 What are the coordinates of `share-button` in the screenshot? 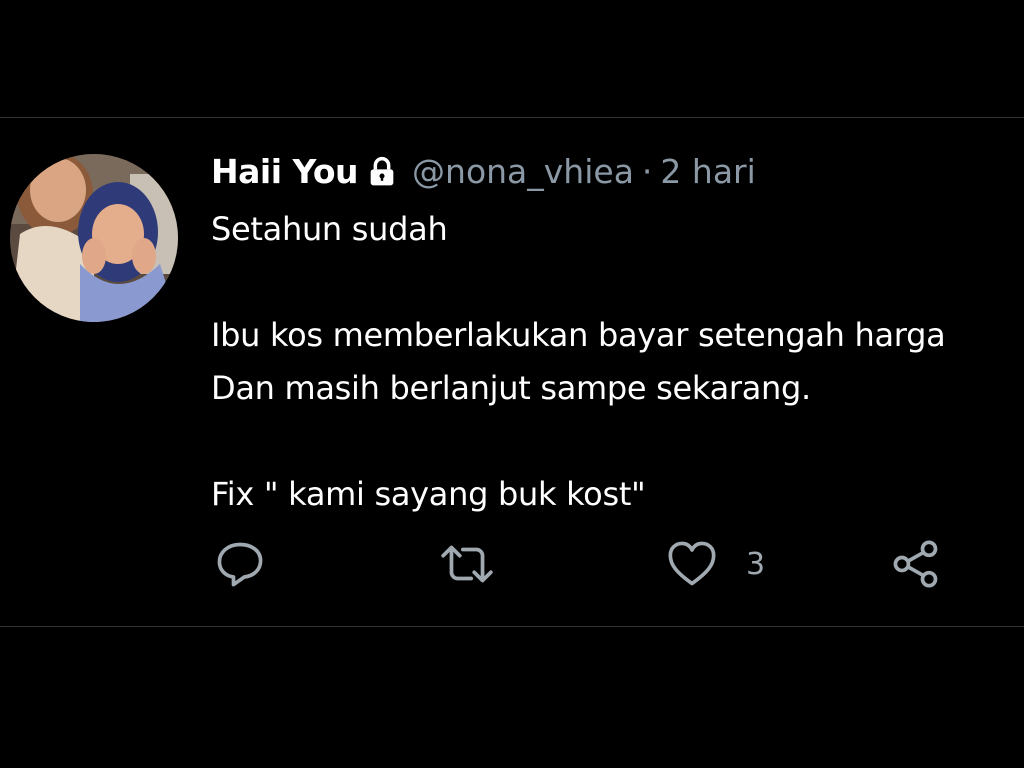 It's located at (916, 564).